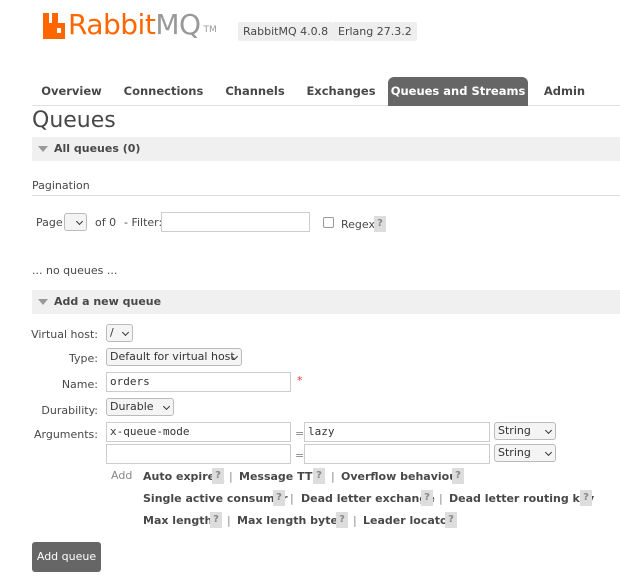 The height and width of the screenshot is (578, 620). Describe the element at coordinates (112, 332) in the screenshot. I see `virtual-host-value: /` at that location.